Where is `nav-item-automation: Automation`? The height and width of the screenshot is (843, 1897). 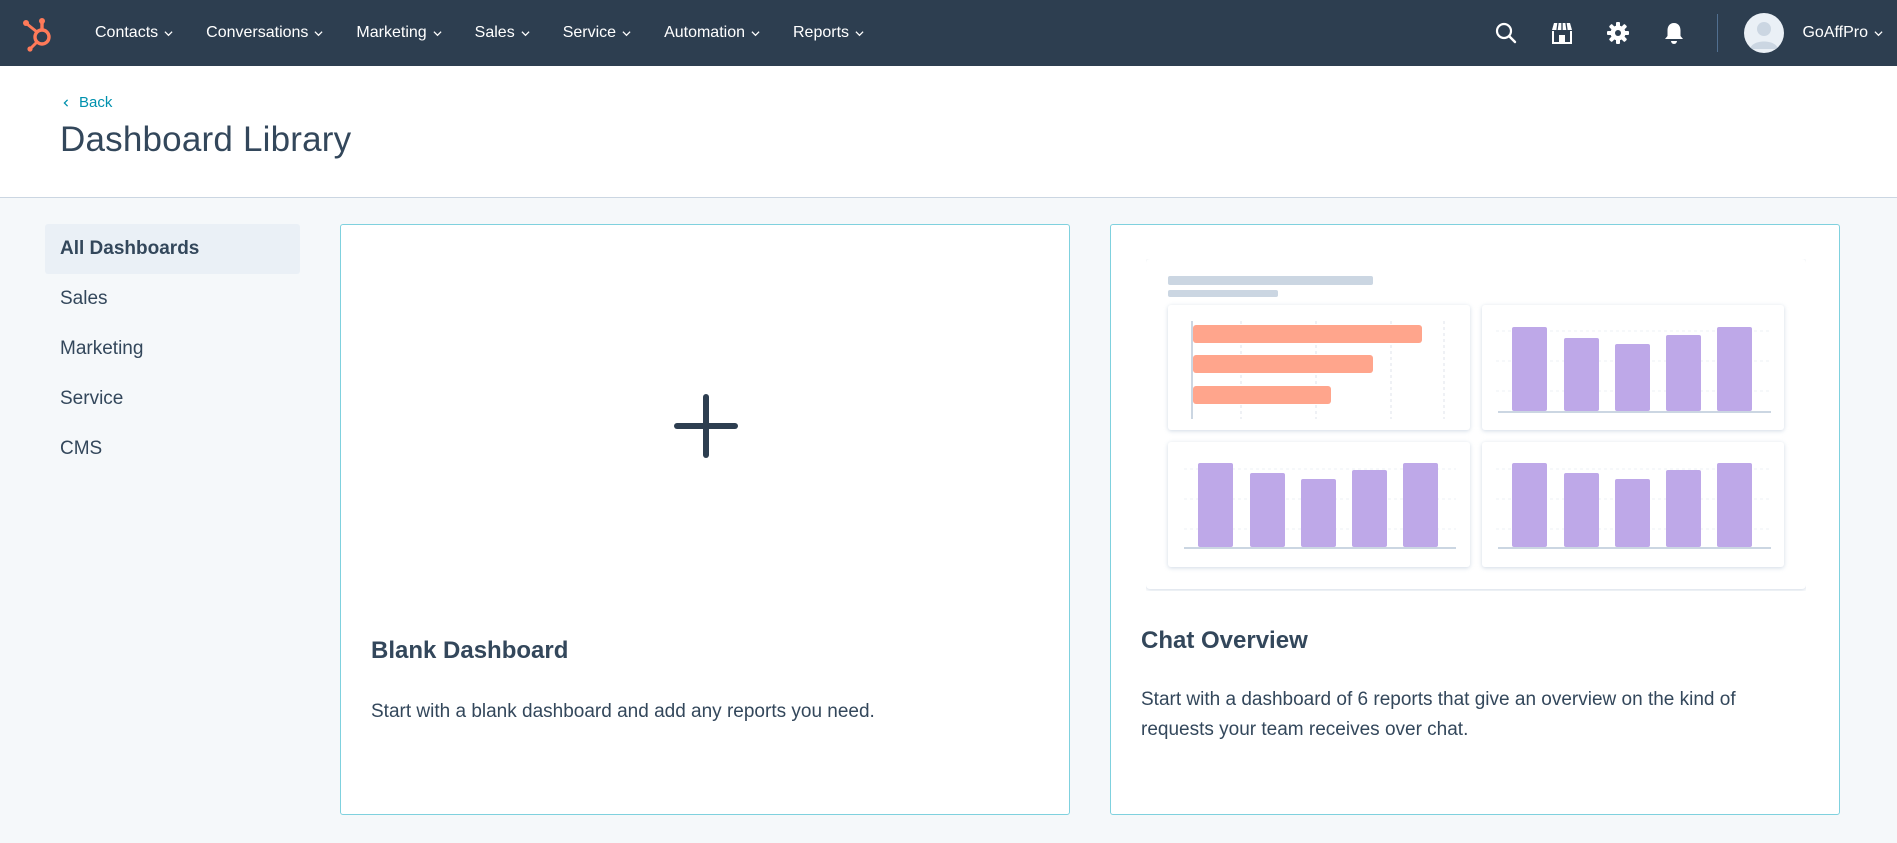 nav-item-automation: Automation is located at coordinates (712, 33).